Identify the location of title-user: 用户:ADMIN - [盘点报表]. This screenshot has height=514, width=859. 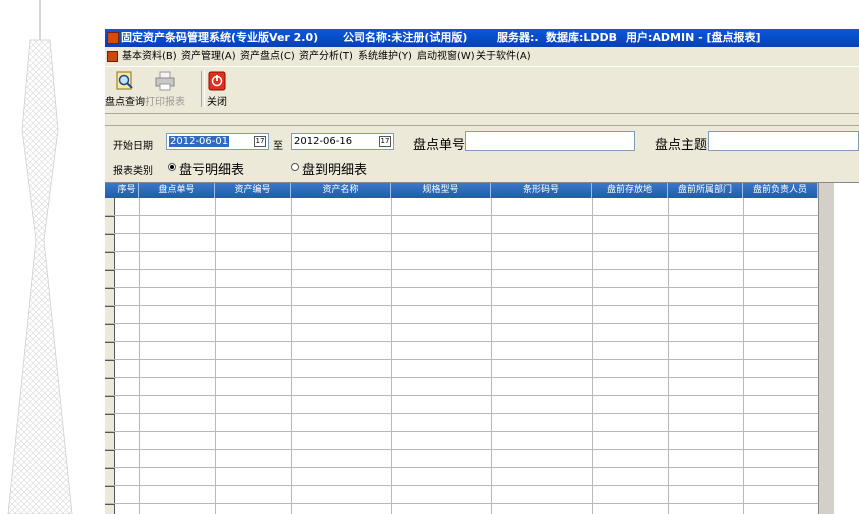
(693, 37).